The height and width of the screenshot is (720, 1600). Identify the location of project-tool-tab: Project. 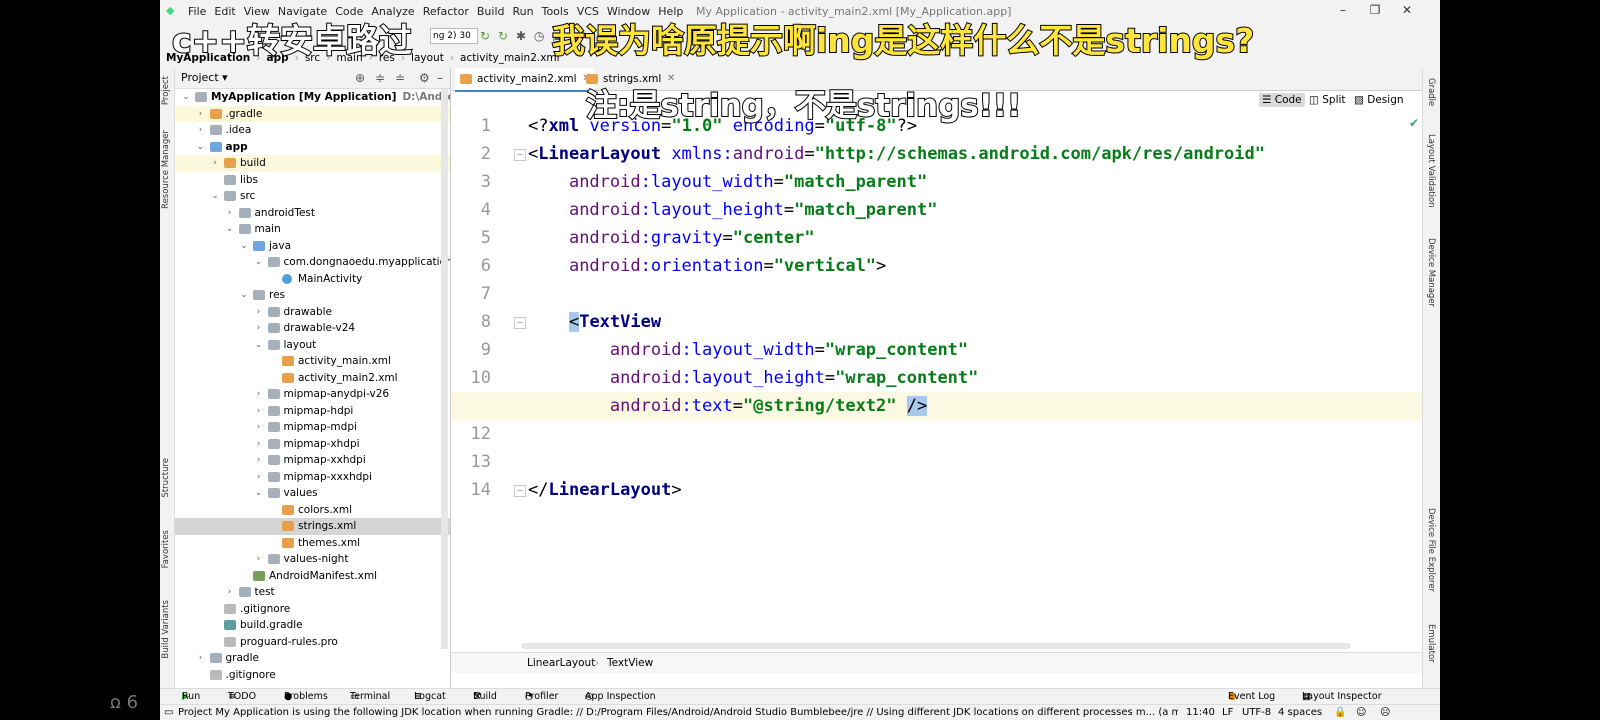
(166, 90).